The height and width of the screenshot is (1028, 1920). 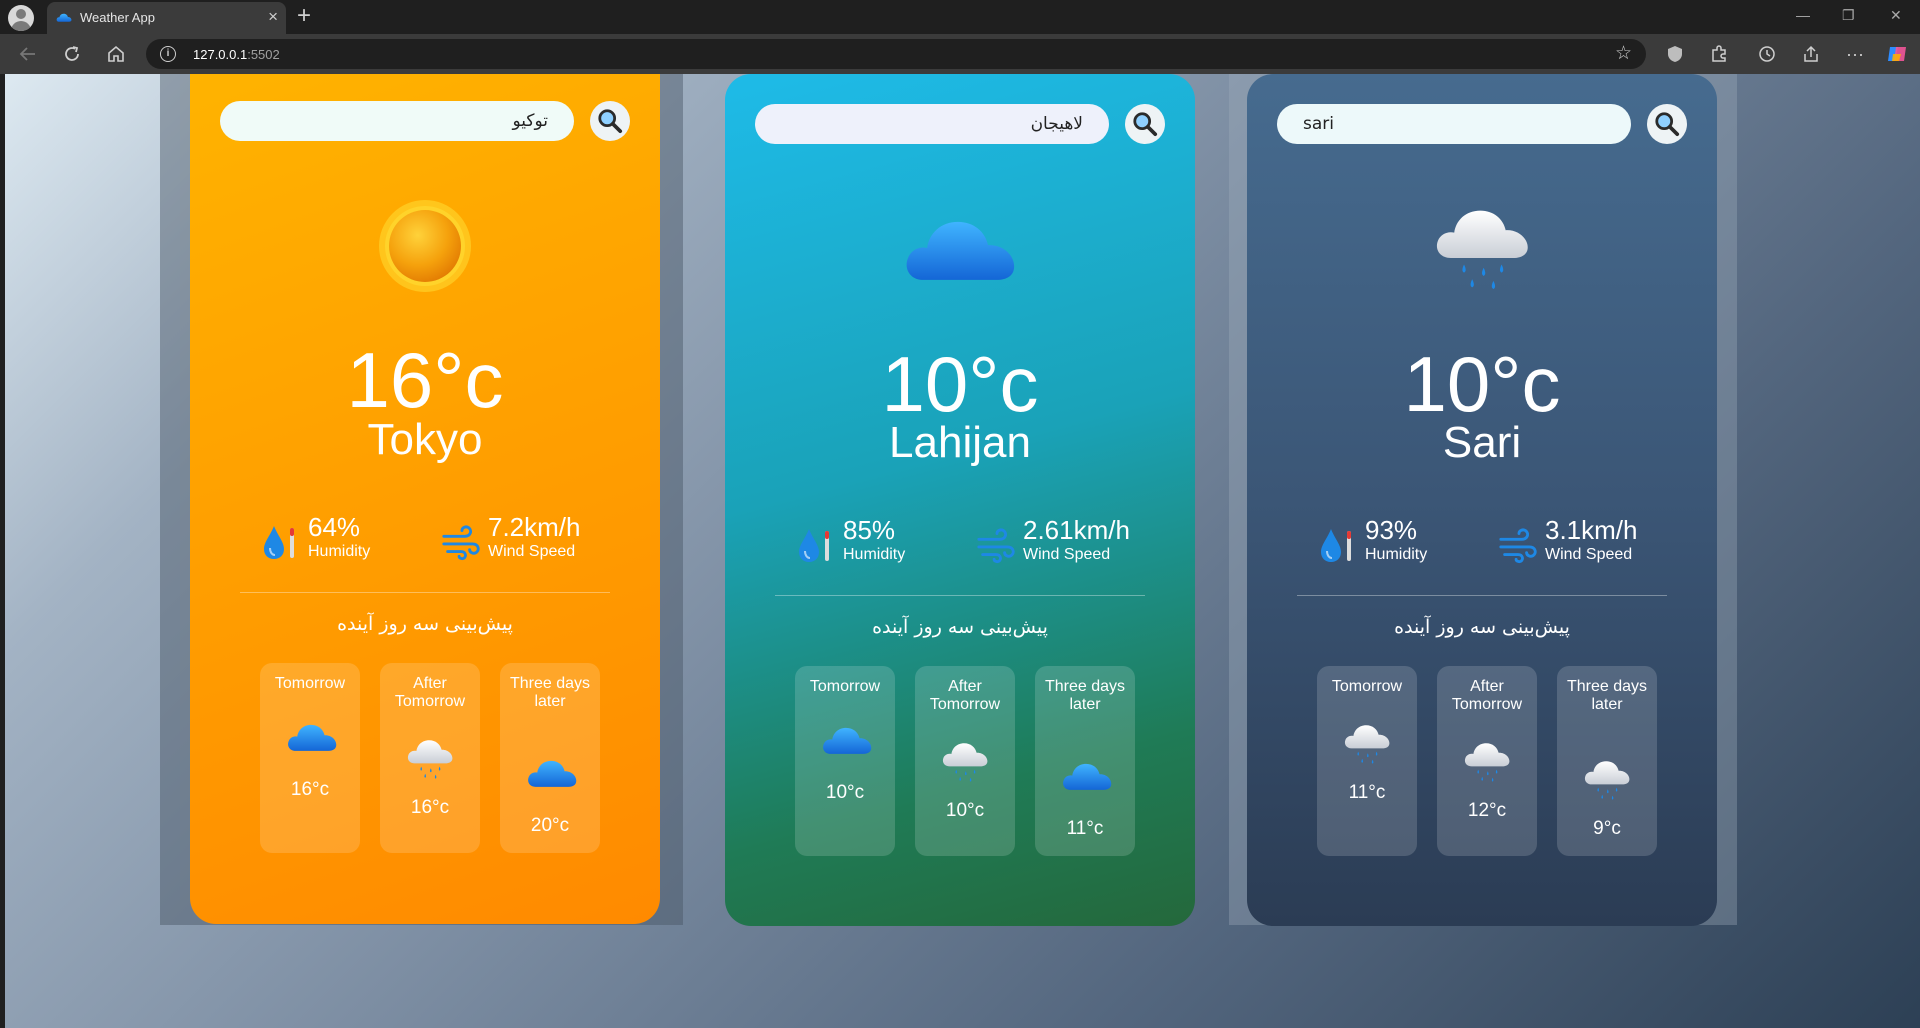 I want to click on shield-icon, so click(x=1675, y=54).